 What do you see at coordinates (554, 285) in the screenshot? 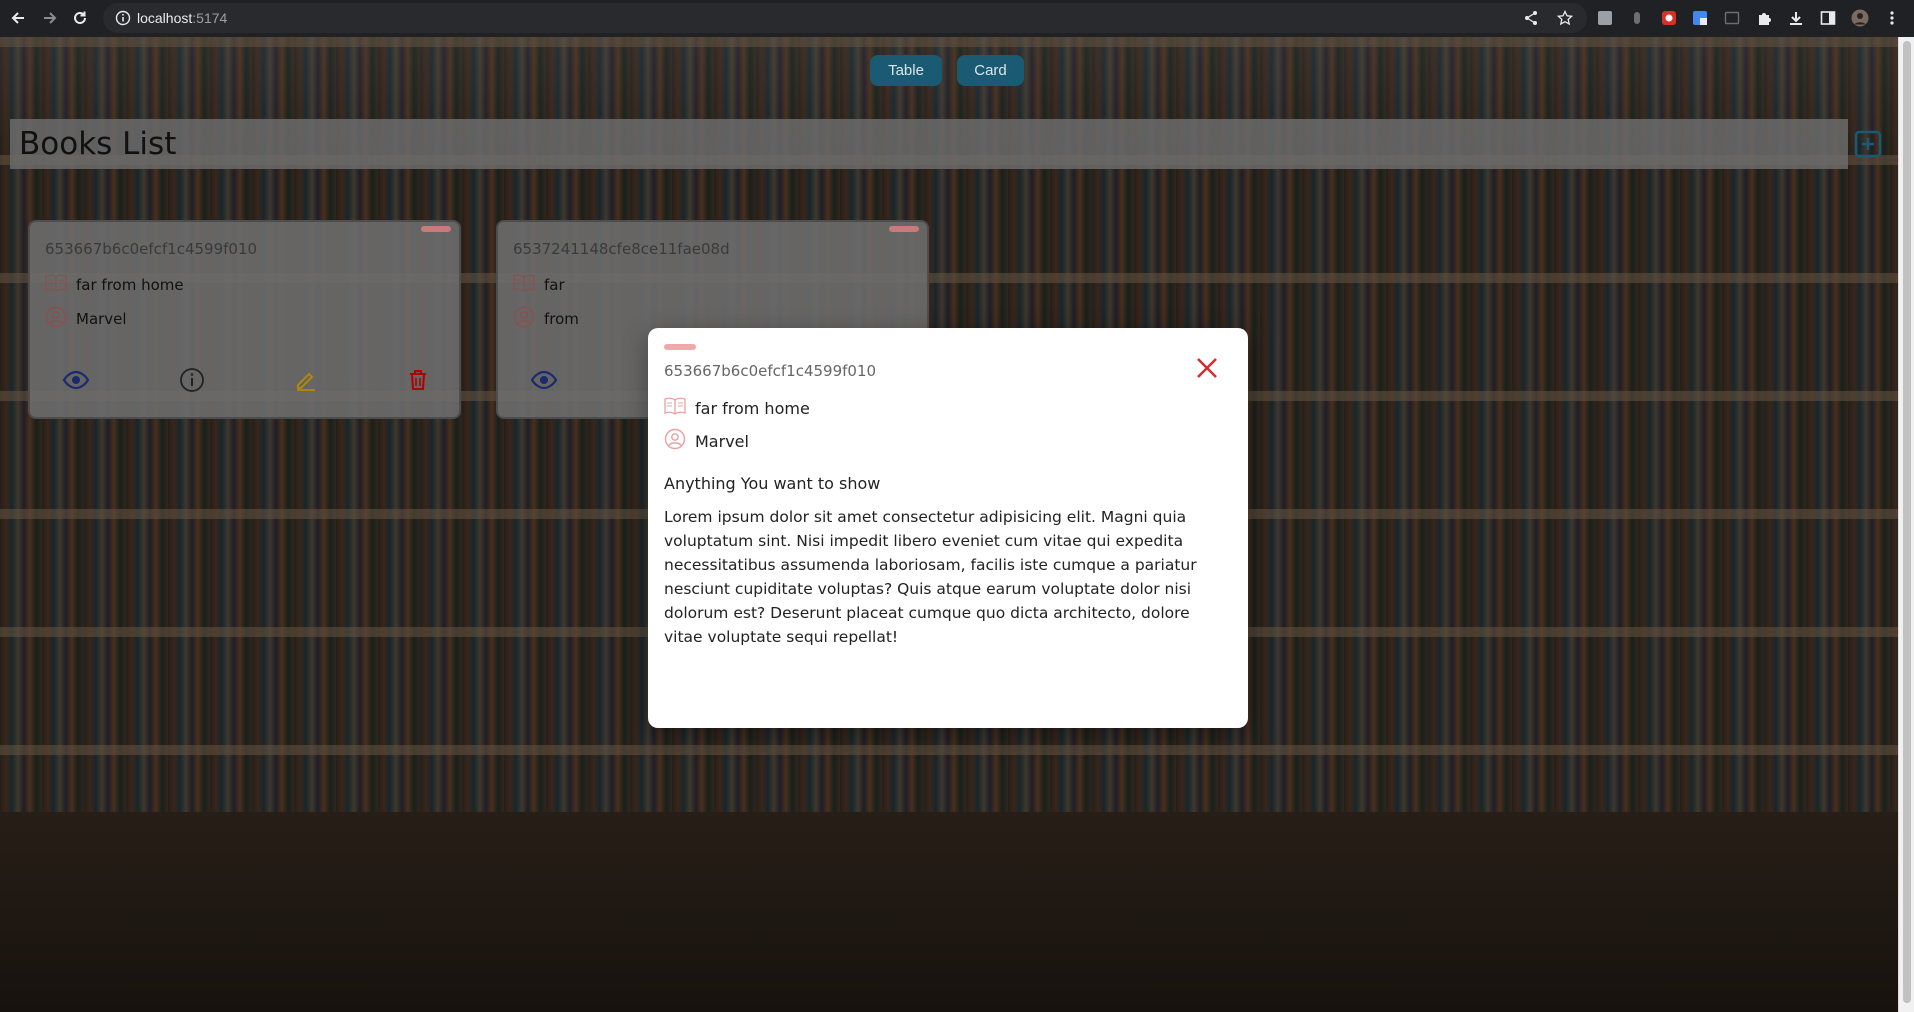
I see `book-title: far` at bounding box center [554, 285].